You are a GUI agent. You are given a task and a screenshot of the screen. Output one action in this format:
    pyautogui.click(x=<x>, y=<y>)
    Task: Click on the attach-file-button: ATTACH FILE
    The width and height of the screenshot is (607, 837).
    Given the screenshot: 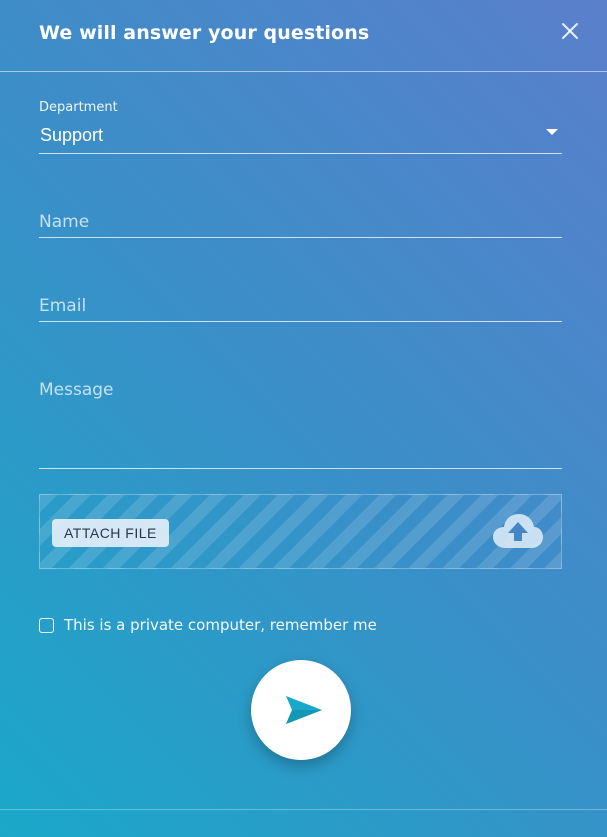 What is the action you would take?
    pyautogui.click(x=110, y=533)
    